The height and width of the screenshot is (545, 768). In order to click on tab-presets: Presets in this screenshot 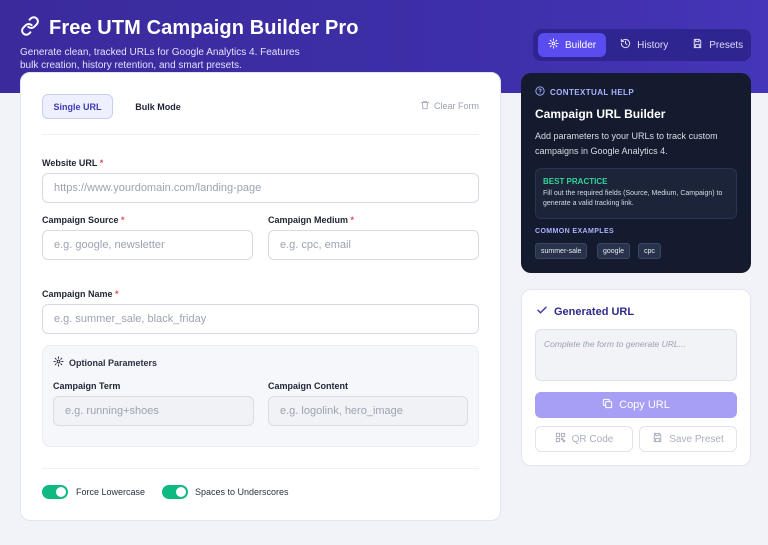, I will do `click(717, 45)`.